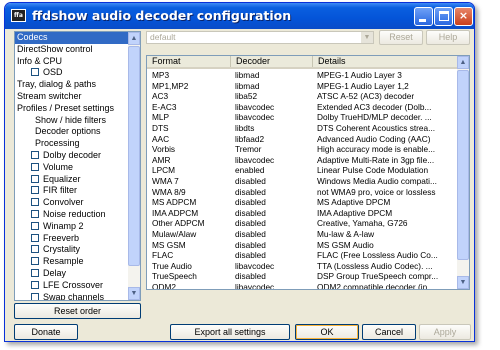 The image size is (500, 350). What do you see at coordinates (189, 61) in the screenshot?
I see `column-header-format: Format` at bounding box center [189, 61].